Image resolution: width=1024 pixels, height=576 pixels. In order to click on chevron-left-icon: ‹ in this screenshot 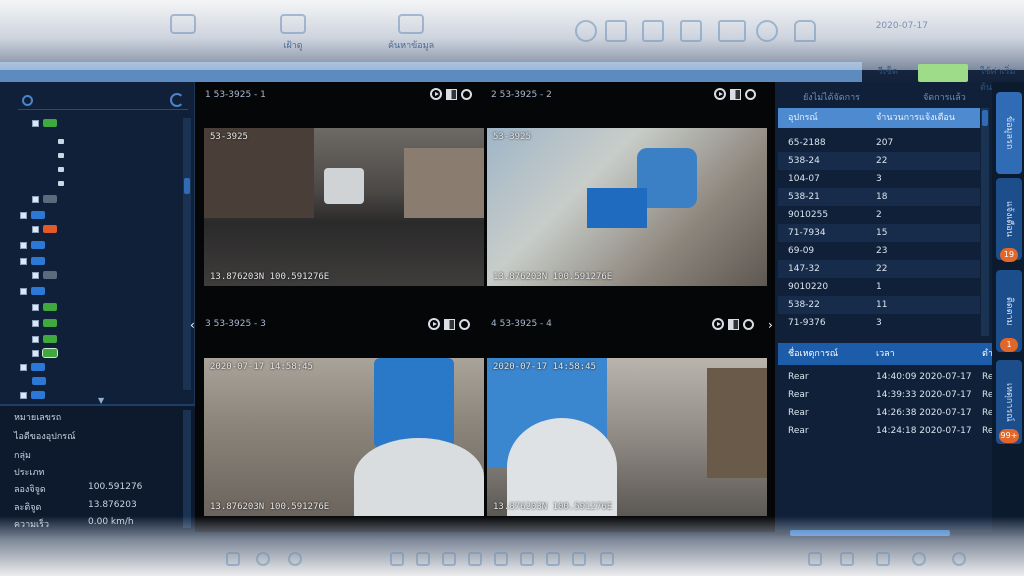, I will do `click(192, 325)`.